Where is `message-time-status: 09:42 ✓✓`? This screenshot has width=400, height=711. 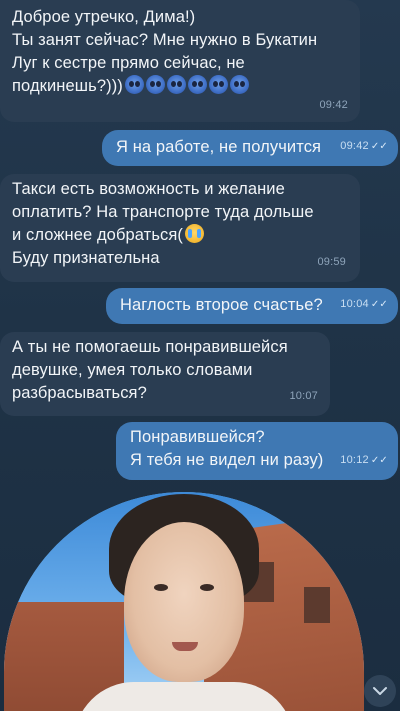
message-time-status: 09:42 ✓✓ is located at coordinates (364, 146).